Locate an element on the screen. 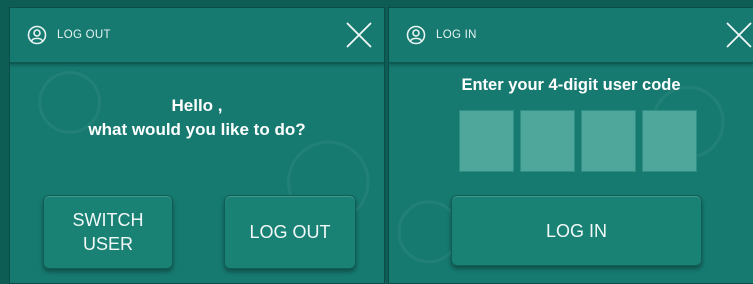 The image size is (753, 284). logout-button: LOG OUT is located at coordinates (290, 232).